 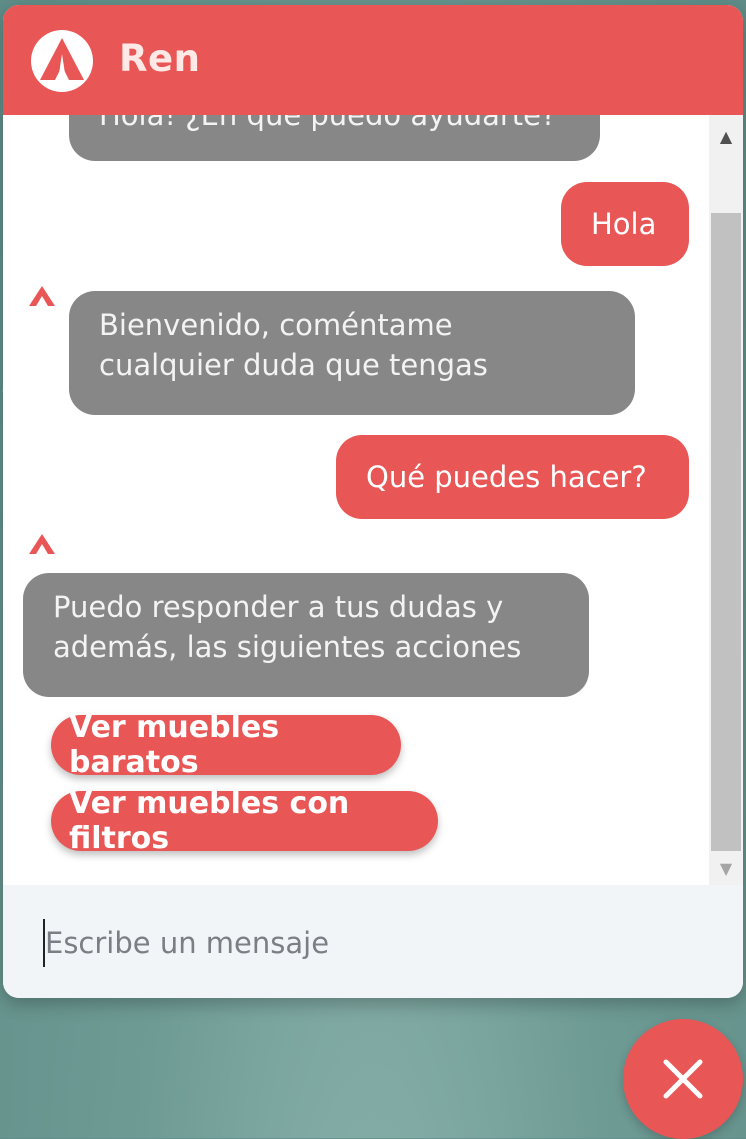 What do you see at coordinates (726, 532) in the screenshot?
I see `scroll-thumb` at bounding box center [726, 532].